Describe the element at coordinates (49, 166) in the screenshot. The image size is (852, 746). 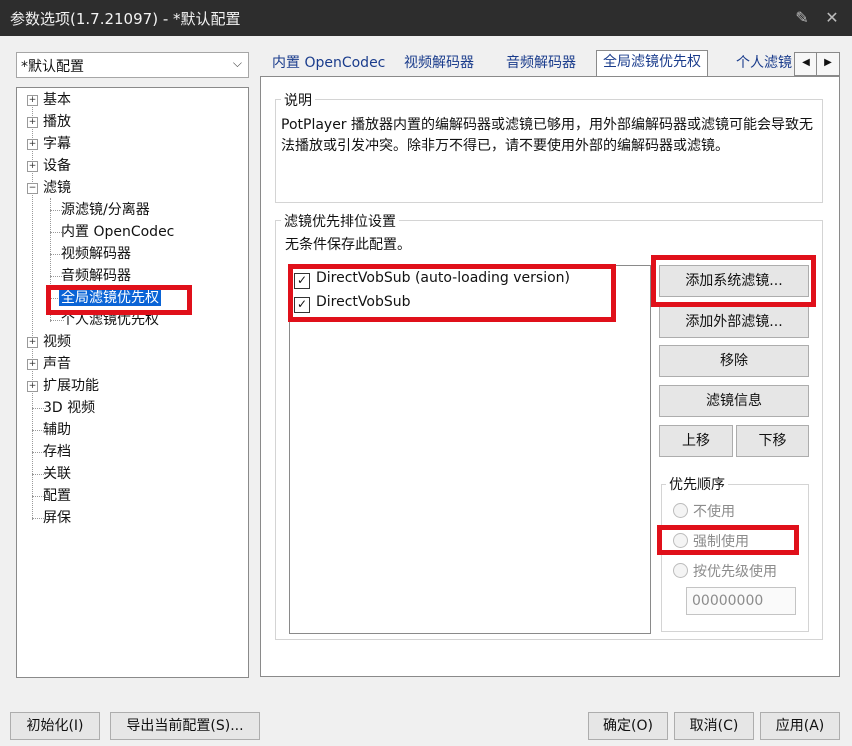
I see `tree-item-device: + 设备` at that location.